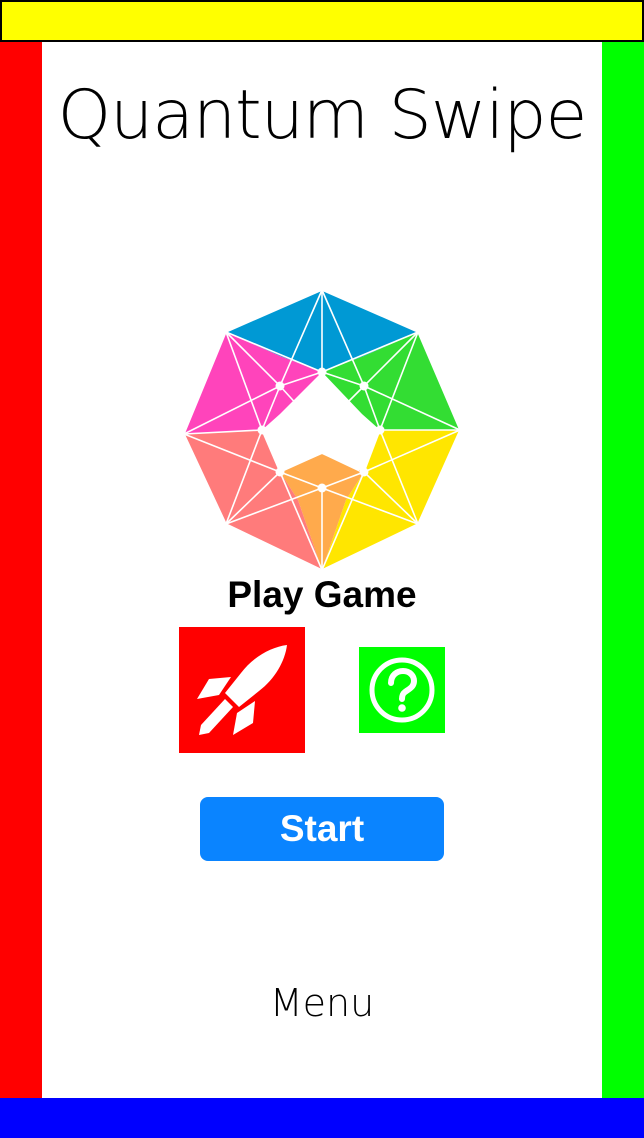 Image resolution: width=644 pixels, height=1138 pixels. What do you see at coordinates (322, 1118) in the screenshot?
I see `bottom-border` at bounding box center [322, 1118].